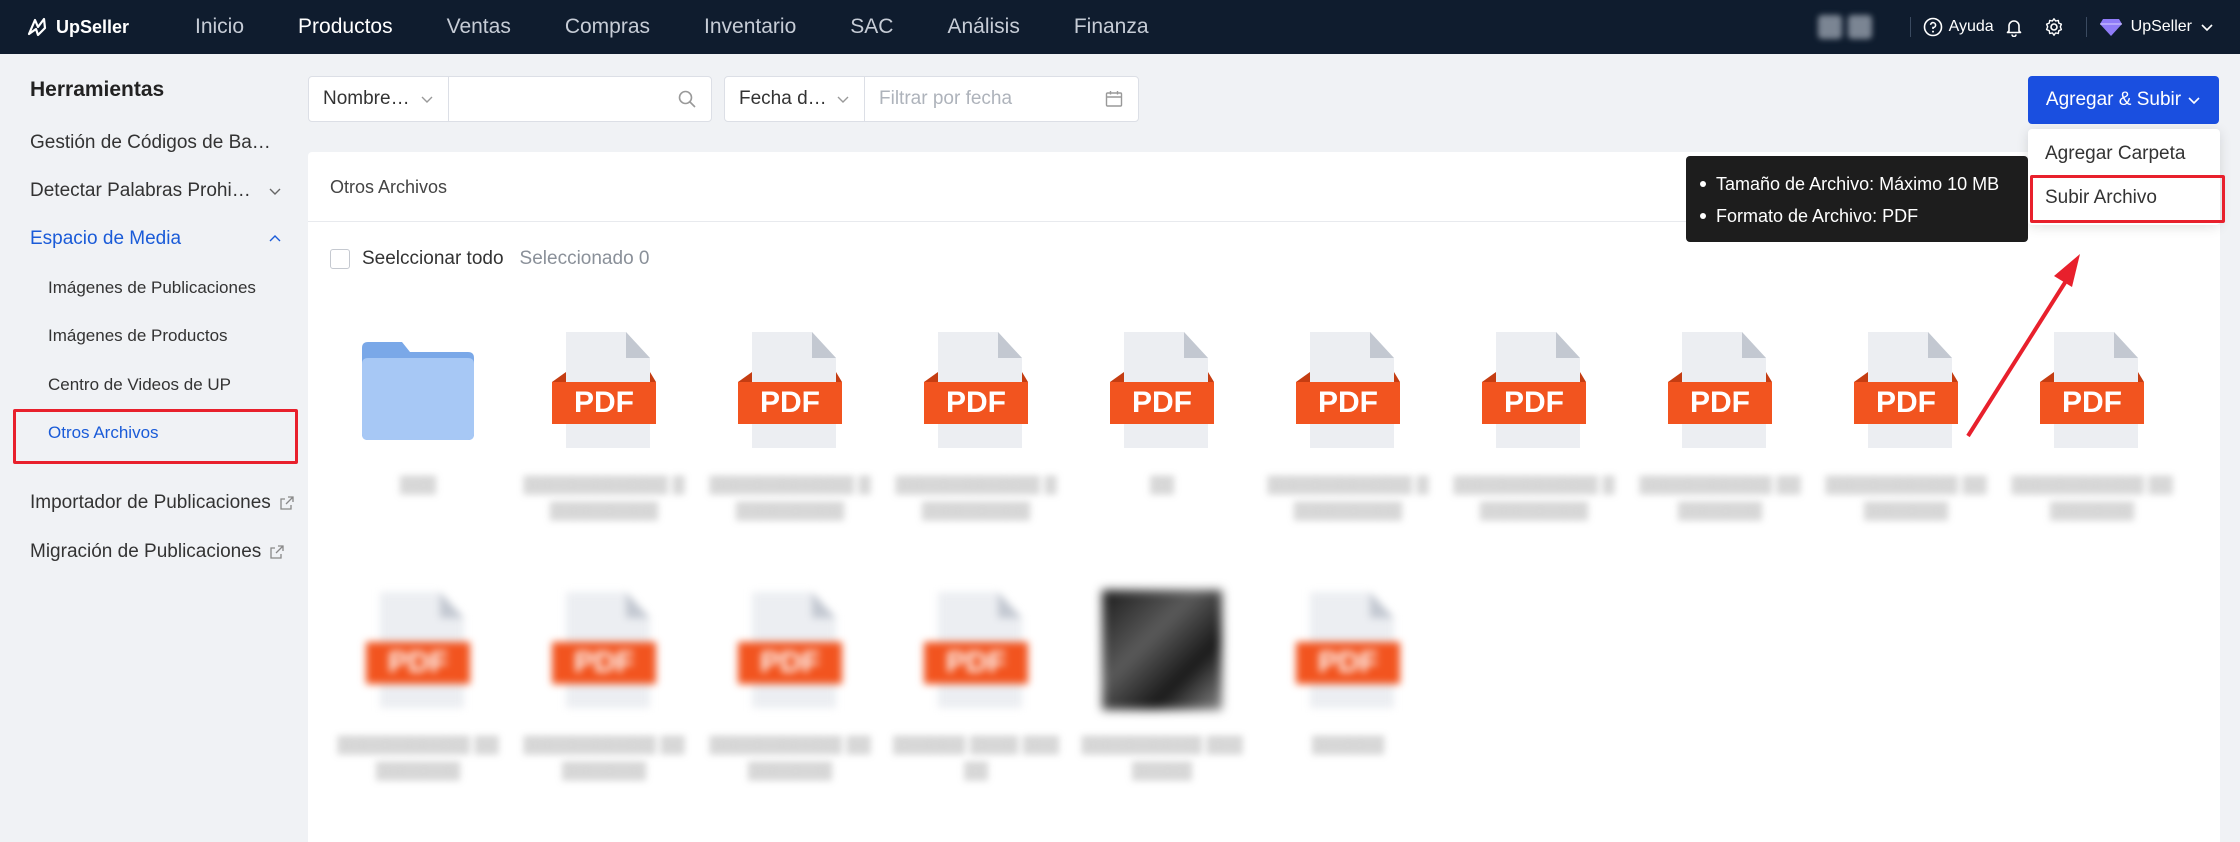  Describe the element at coordinates (2110, 27) in the screenshot. I see `diamond-badge-icon` at that location.